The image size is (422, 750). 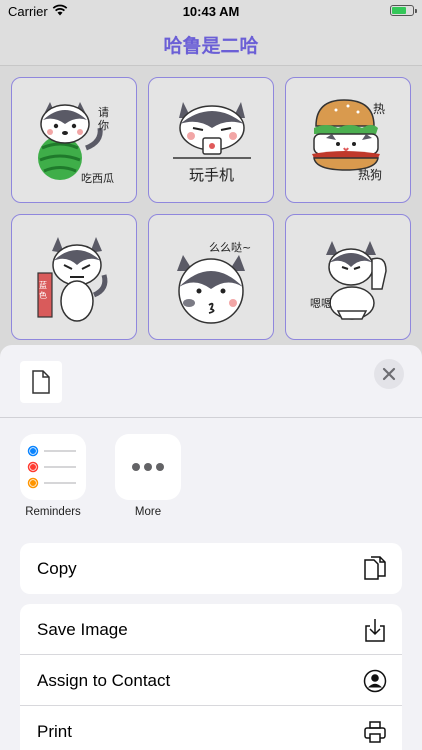 I want to click on copy-icon, so click(x=375, y=568).